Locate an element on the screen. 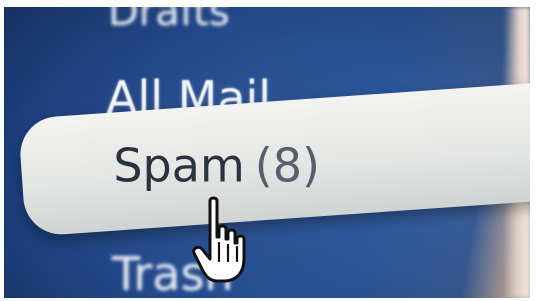 Image resolution: width=537 pixels, height=301 pixels. spam-unread-count: (8) is located at coordinates (287, 165).